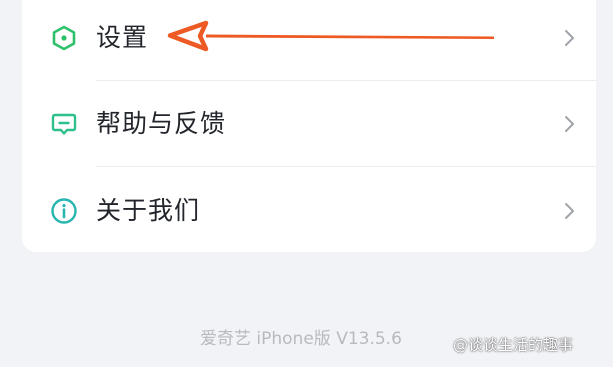 The height and width of the screenshot is (367, 613). What do you see at coordinates (513, 345) in the screenshot?
I see `watermark: @谈谈生活的趣事` at bounding box center [513, 345].